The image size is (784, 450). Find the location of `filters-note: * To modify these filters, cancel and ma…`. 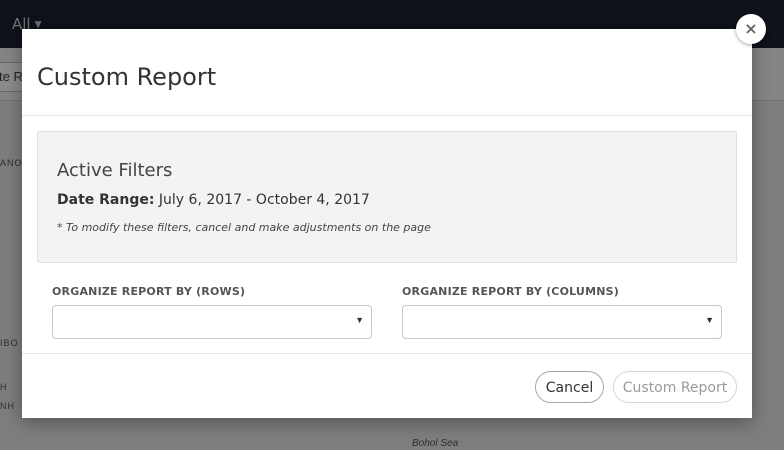

filters-note: * To modify these filters, cancel and ma… is located at coordinates (244, 227).